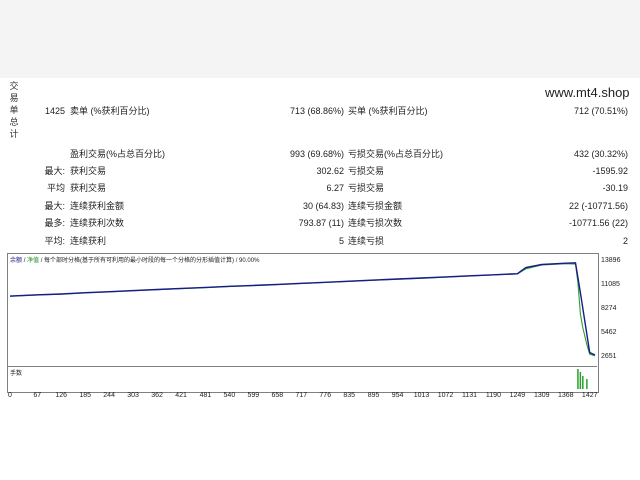 Image resolution: width=640 pixels, height=480 pixels. I want to click on x-tick-label: 1013, so click(421, 395).